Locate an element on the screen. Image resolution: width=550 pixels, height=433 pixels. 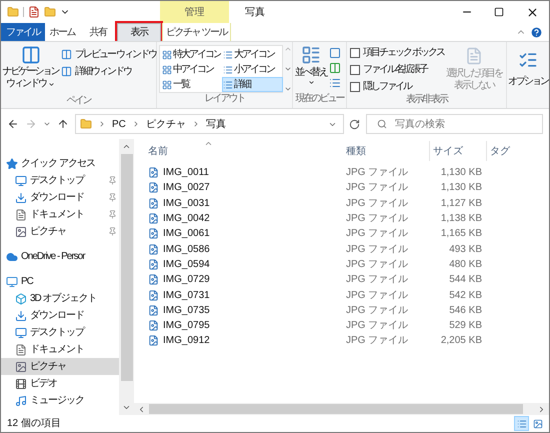
file-name: IMG_0031 is located at coordinates (186, 203).